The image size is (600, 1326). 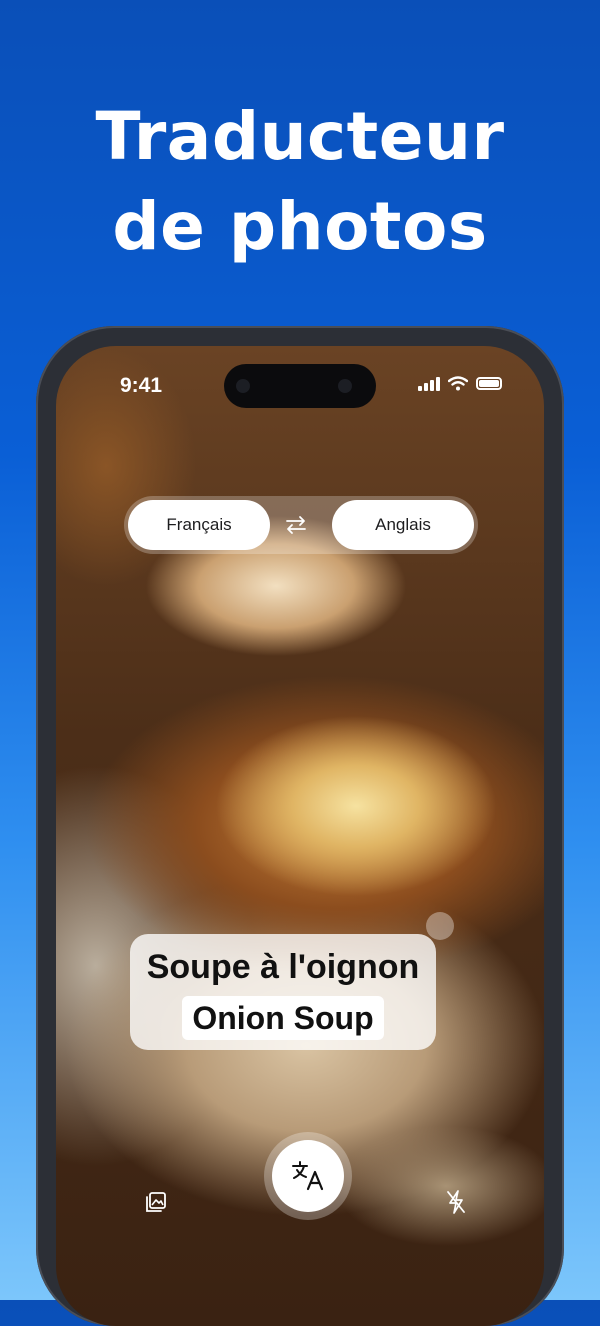 What do you see at coordinates (440, 926) in the screenshot?
I see `light-bokeh` at bounding box center [440, 926].